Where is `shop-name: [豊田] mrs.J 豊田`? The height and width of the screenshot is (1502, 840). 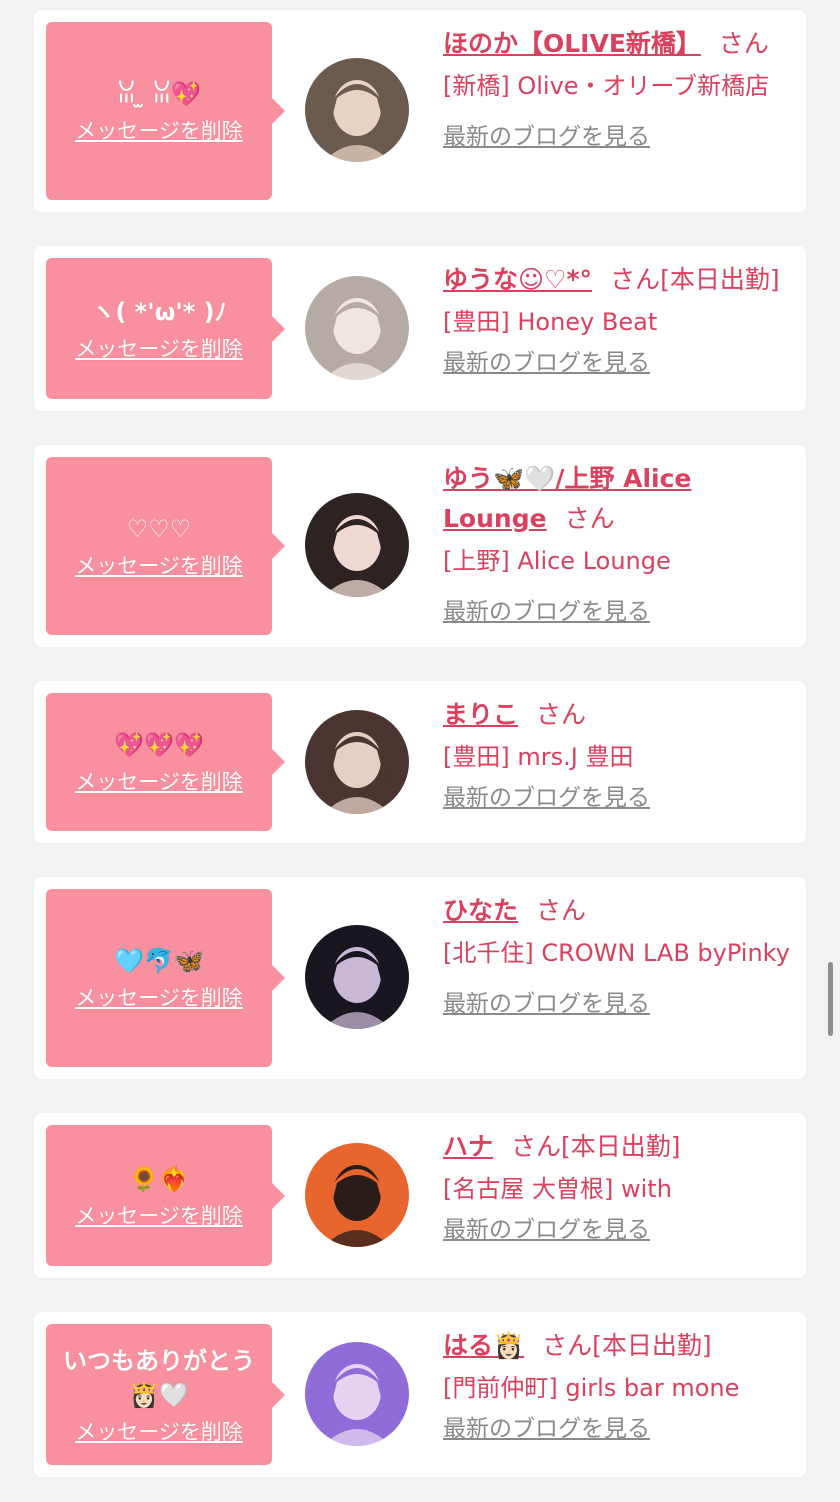
shop-name: [豊田] mrs.J 豊田 is located at coordinates (538, 757).